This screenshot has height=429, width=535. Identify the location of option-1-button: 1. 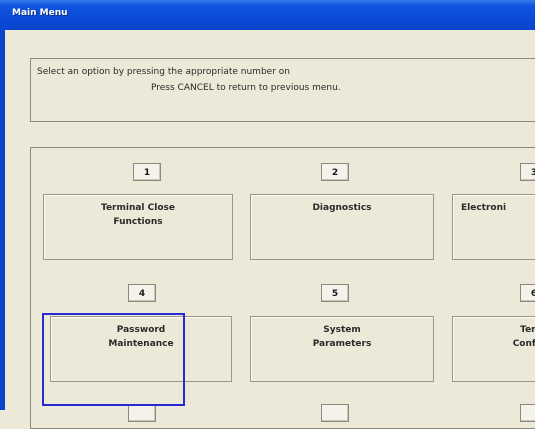
(147, 172).